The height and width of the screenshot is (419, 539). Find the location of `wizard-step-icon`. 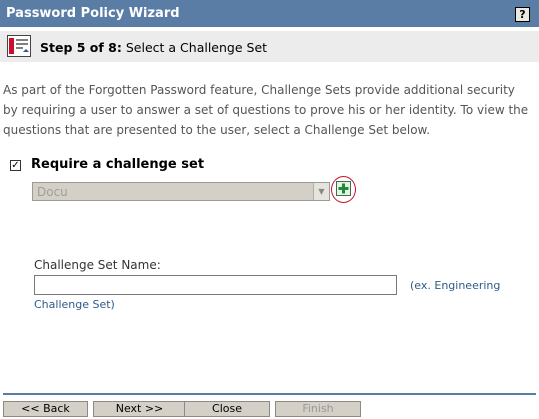

wizard-step-icon is located at coordinates (19, 46).